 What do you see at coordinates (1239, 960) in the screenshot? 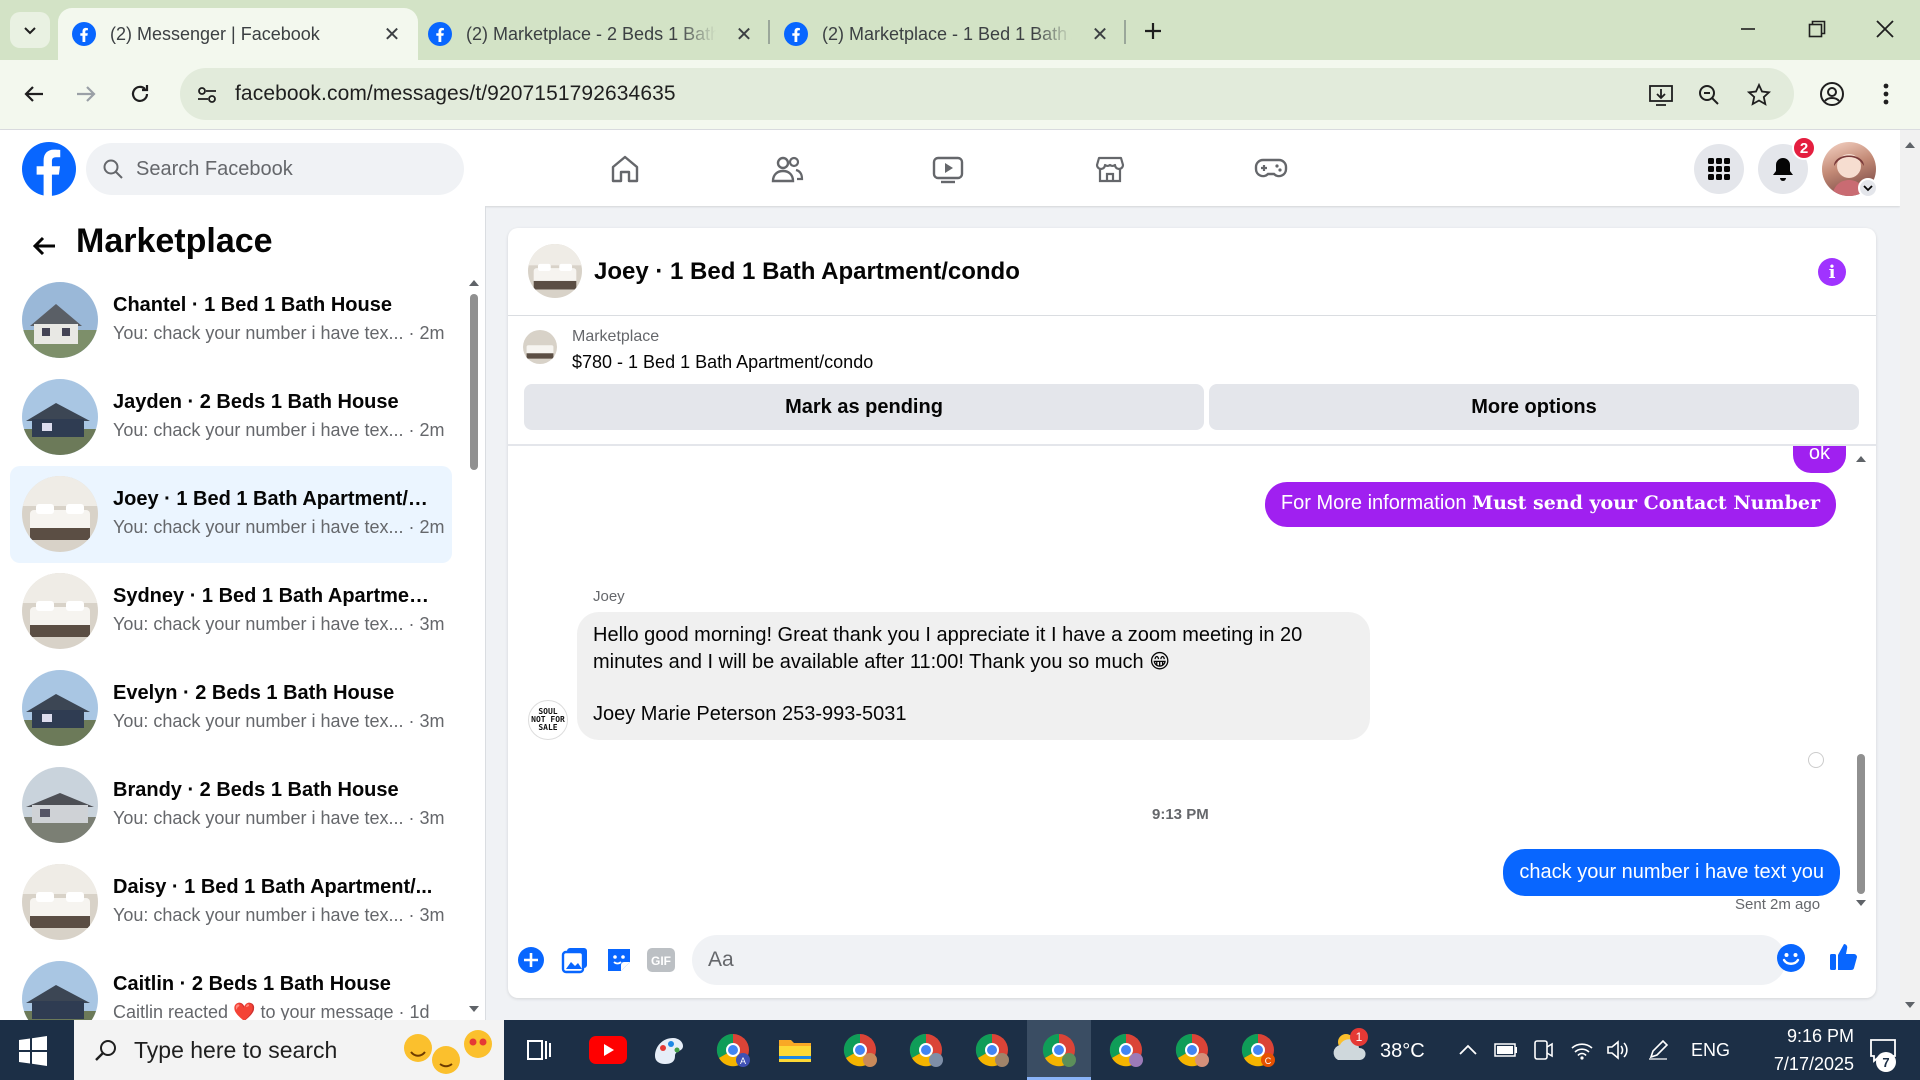
I see `message-input: Aa` at bounding box center [1239, 960].